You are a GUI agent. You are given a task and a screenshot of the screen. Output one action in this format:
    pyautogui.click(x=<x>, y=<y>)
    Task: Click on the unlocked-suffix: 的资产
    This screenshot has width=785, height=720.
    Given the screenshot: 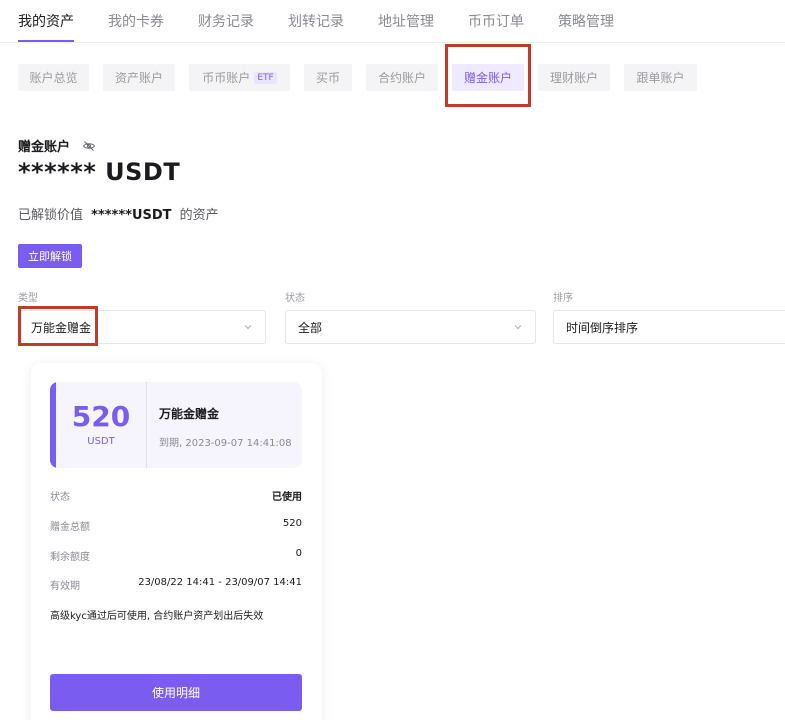 What is the action you would take?
    pyautogui.click(x=199, y=215)
    